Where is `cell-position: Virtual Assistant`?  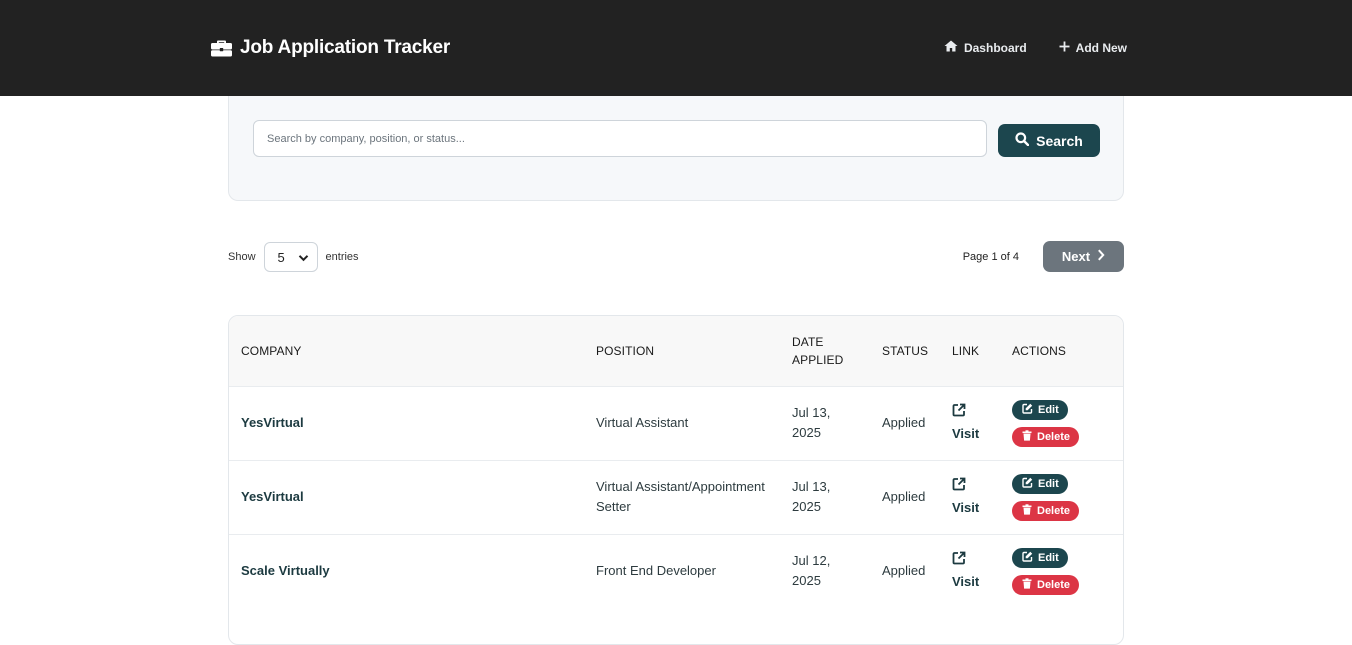 cell-position: Virtual Assistant is located at coordinates (642, 422).